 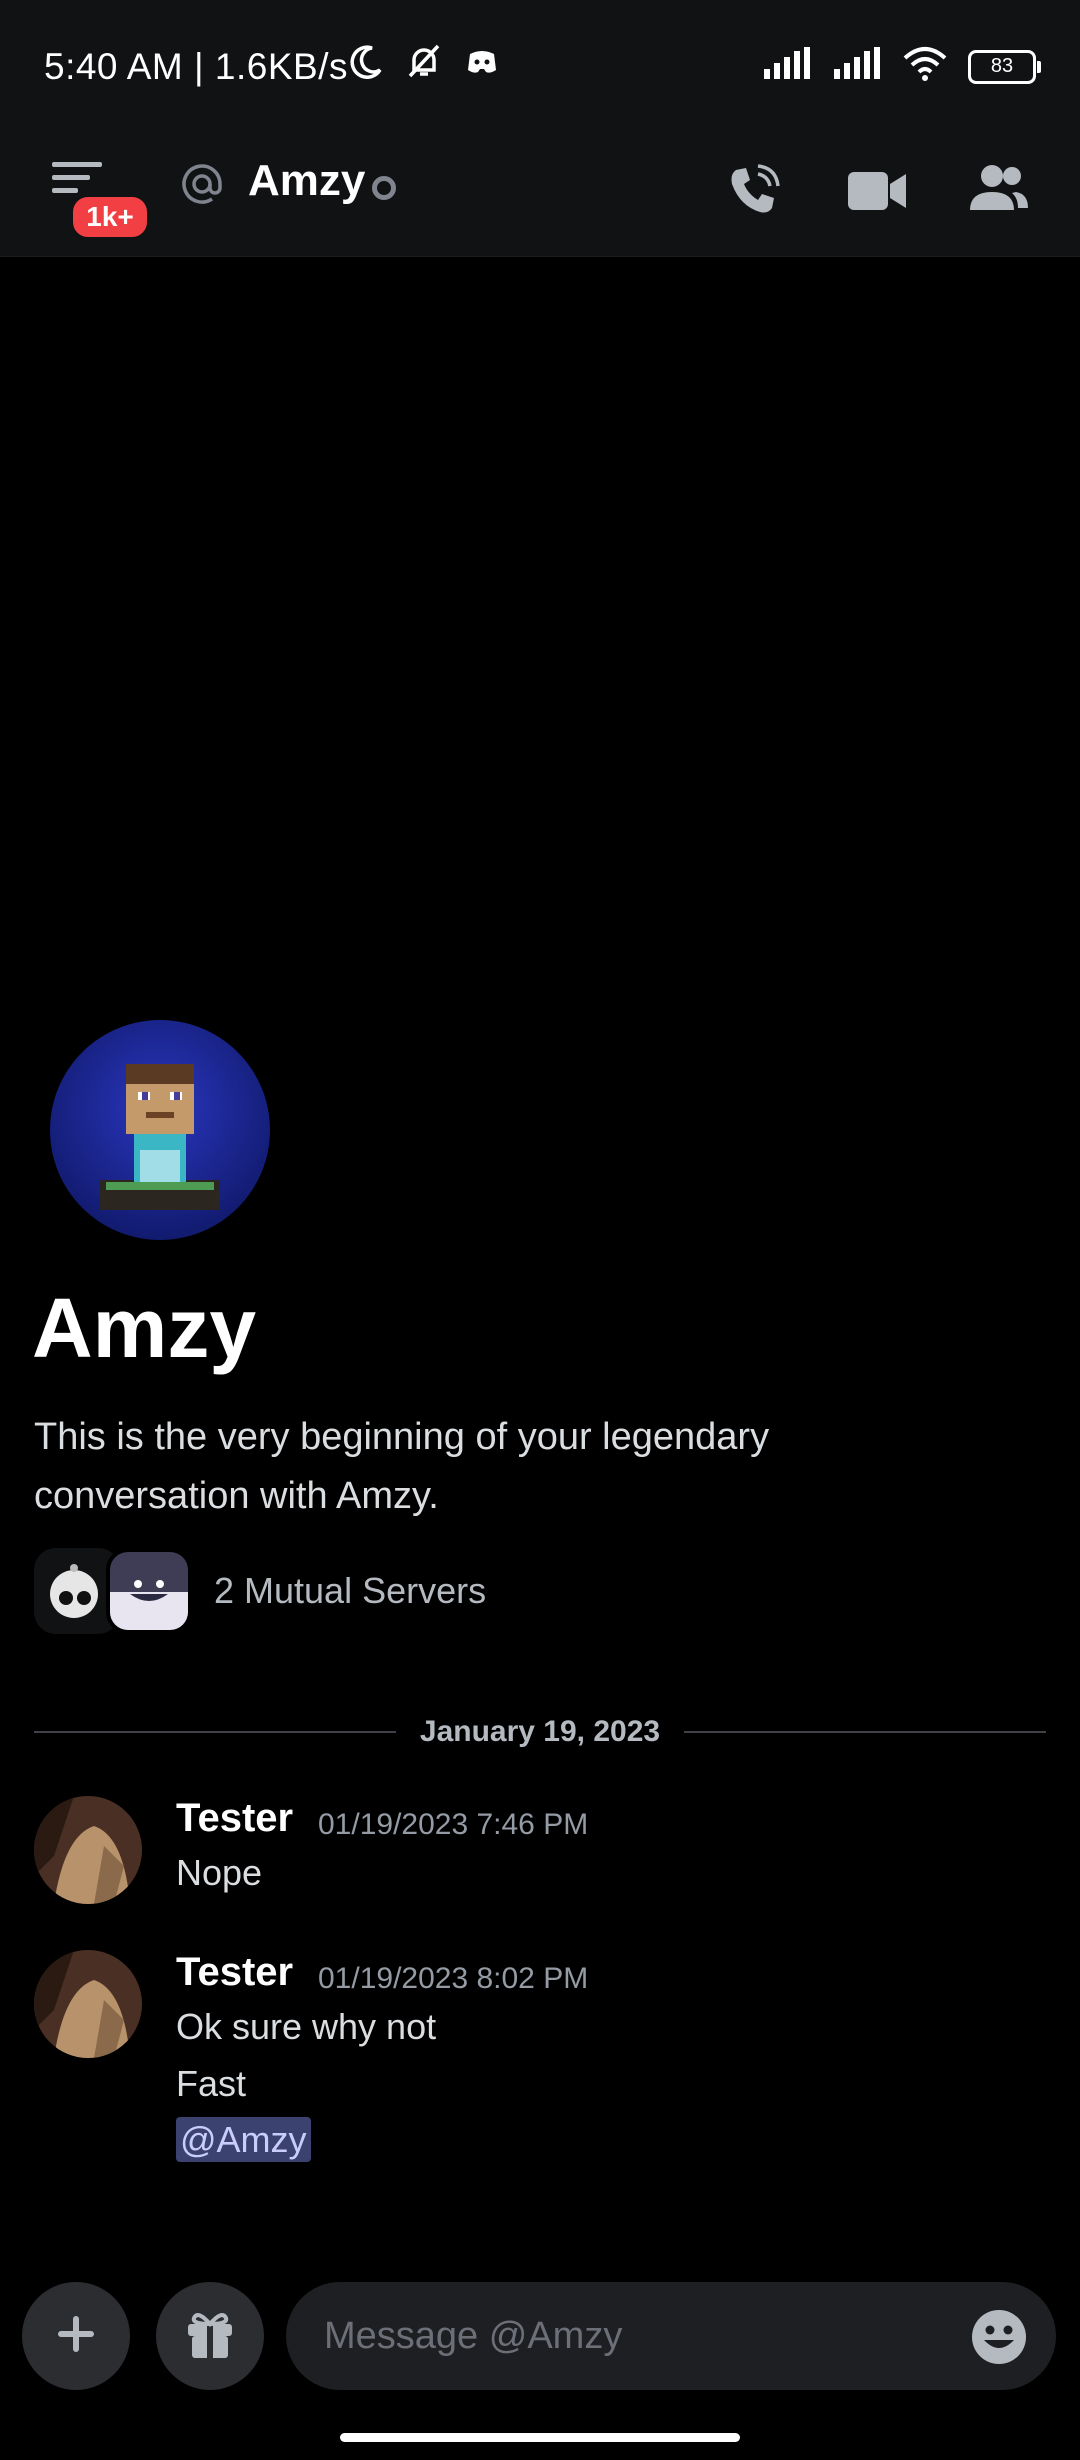 I want to click on user-mention: @Amzy, so click(x=243, y=2139).